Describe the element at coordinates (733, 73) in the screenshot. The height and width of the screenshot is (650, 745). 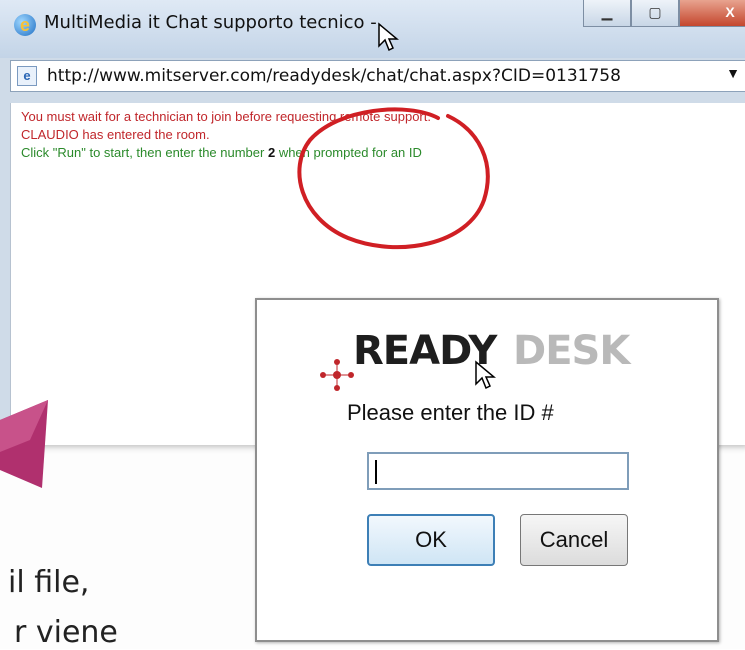
I see `address-dropdown-icon: ▼` at that location.